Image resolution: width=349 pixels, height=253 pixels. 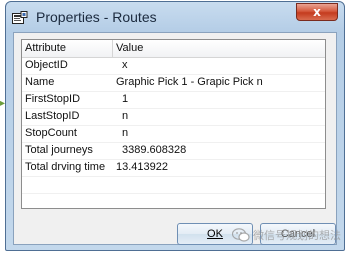 I want to click on watermark: 微信号规划的想法, so click(x=286, y=235).